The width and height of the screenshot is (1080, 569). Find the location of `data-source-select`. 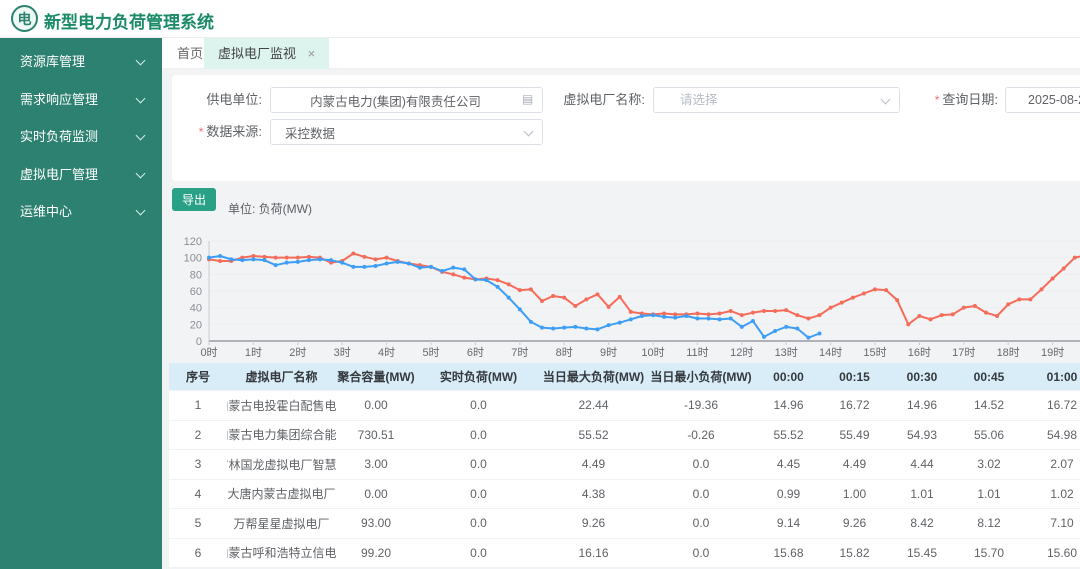

data-source-select is located at coordinates (406, 132).